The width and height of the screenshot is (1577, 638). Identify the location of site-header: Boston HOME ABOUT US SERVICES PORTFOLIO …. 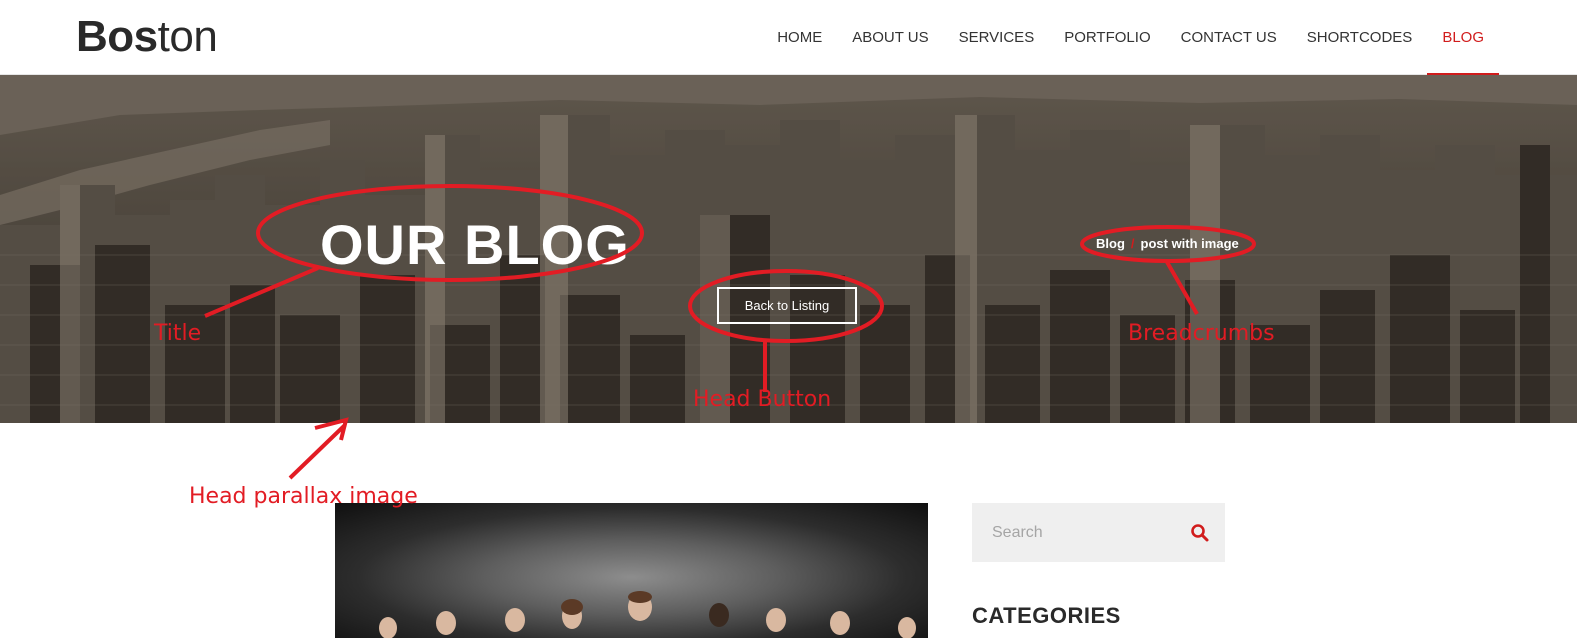
(788, 38).